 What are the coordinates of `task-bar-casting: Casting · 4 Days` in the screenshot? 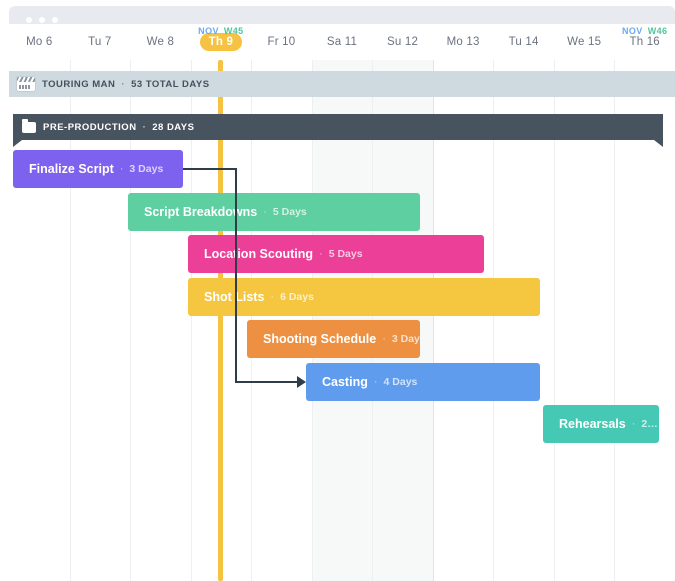 It's located at (423, 382).